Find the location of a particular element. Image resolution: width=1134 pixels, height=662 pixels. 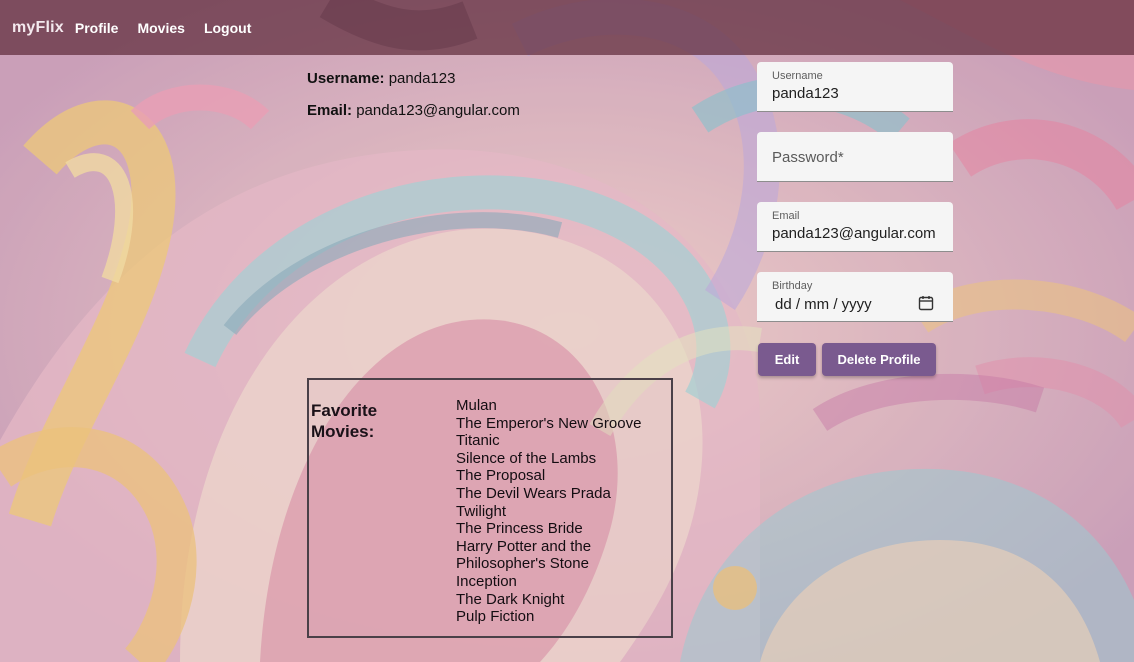

username-field-value: panda123 is located at coordinates (805, 93).